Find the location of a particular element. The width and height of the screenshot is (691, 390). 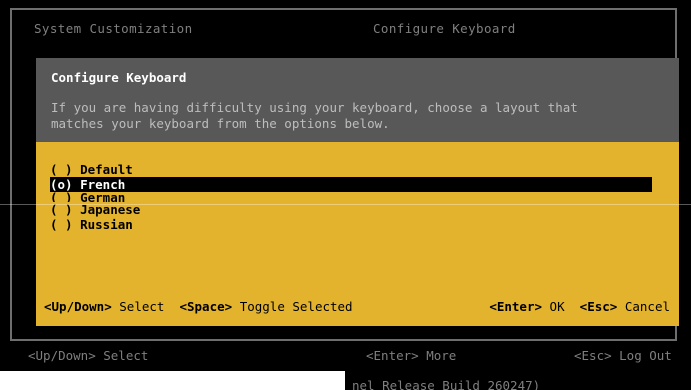

option-label: Default is located at coordinates (106, 169).